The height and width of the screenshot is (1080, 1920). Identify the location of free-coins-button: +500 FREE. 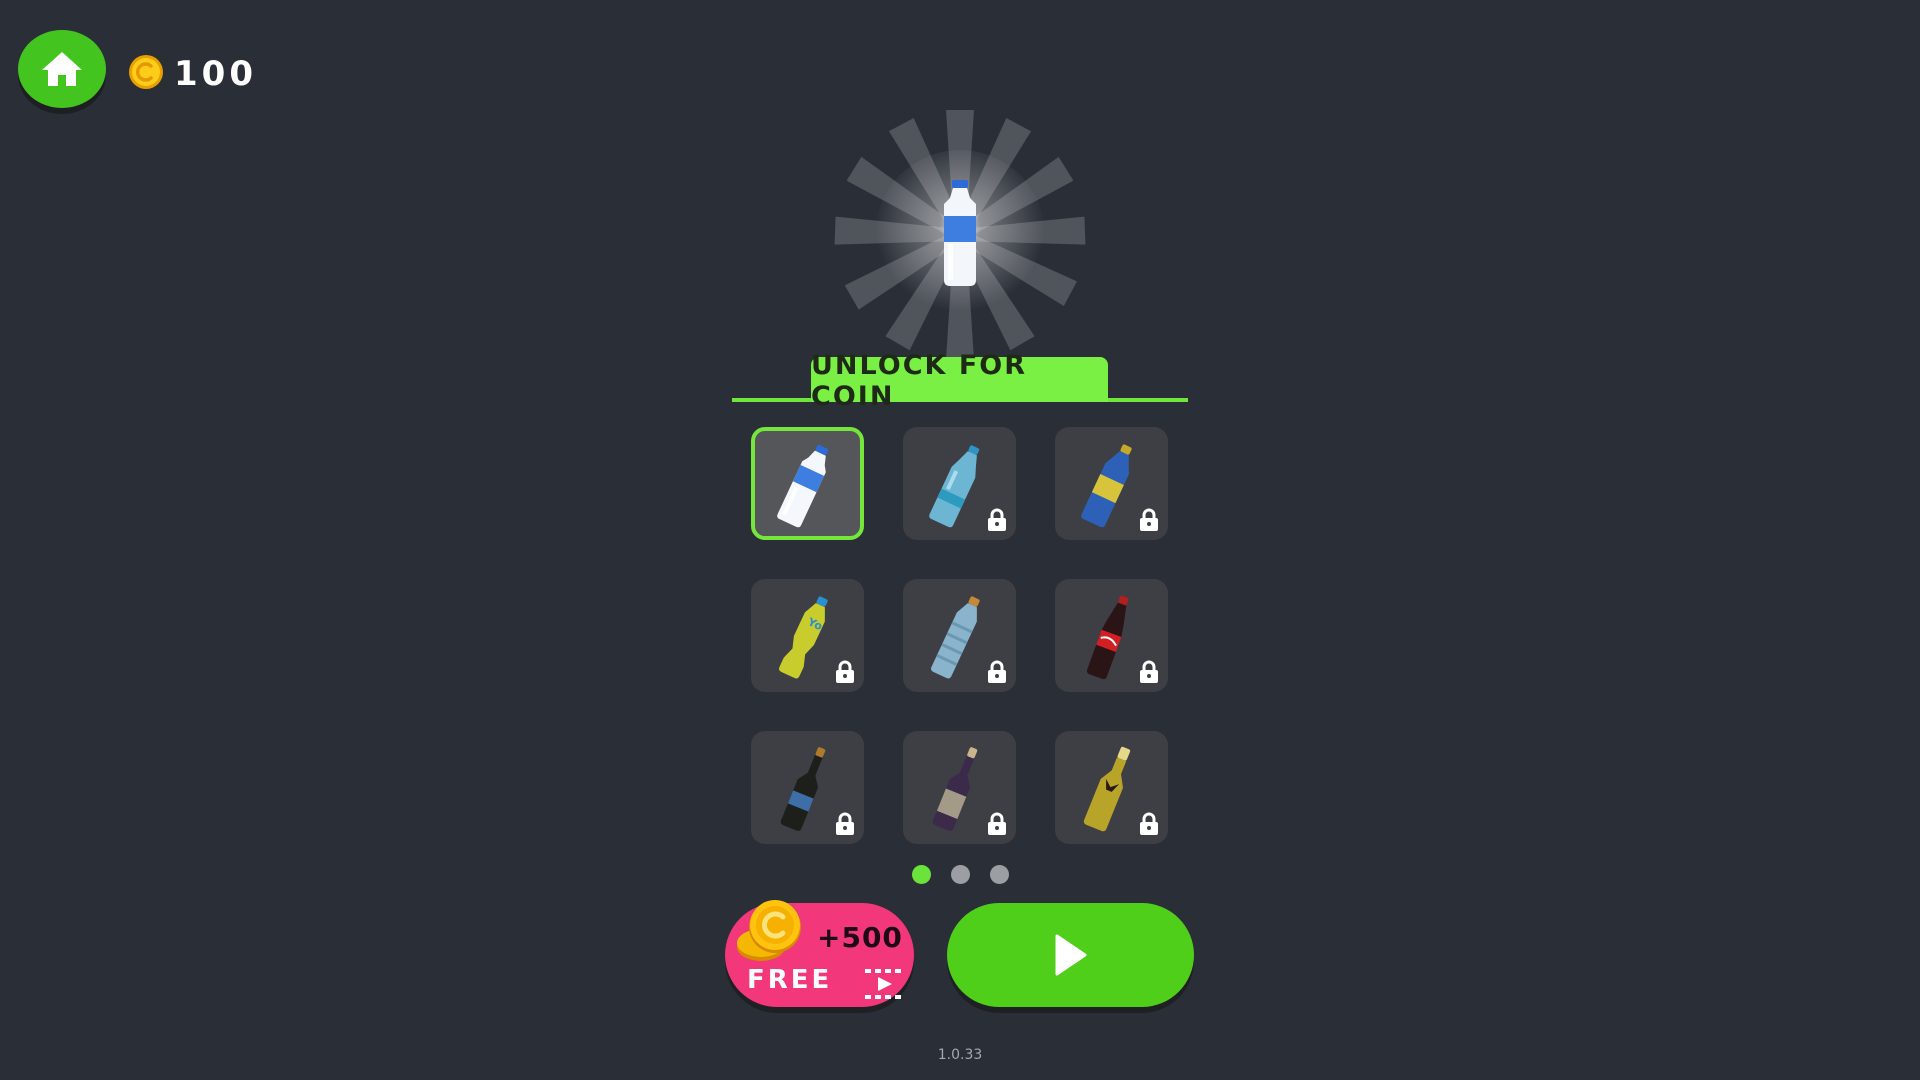
(819, 953).